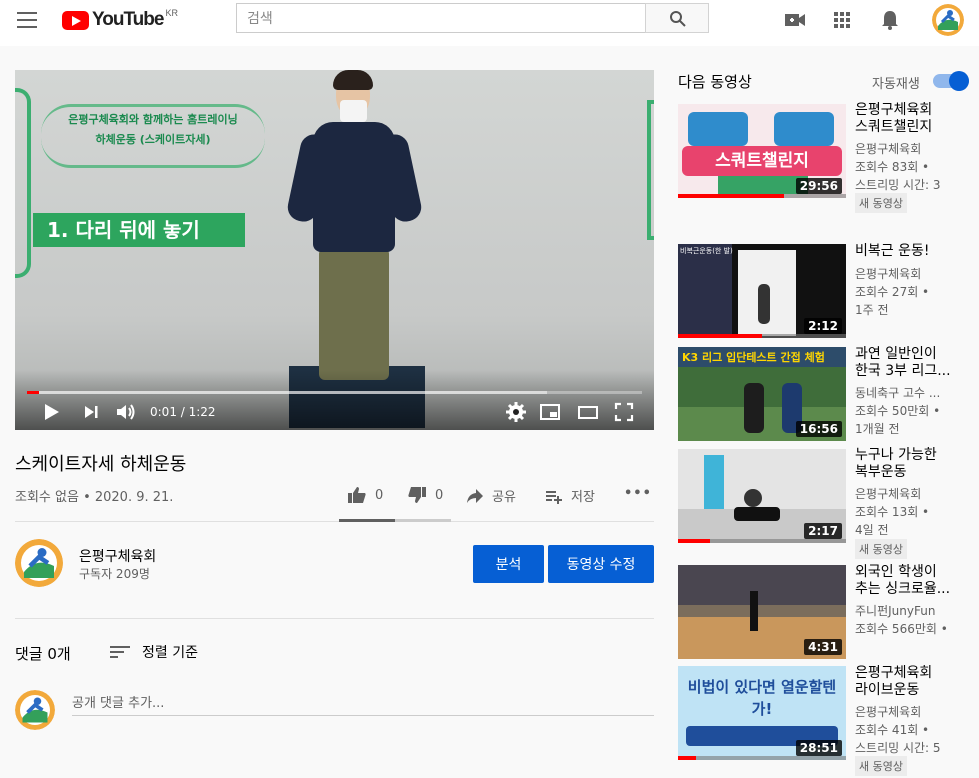 This screenshot has height=778, width=979. I want to click on green-banner-left, so click(23, 183).